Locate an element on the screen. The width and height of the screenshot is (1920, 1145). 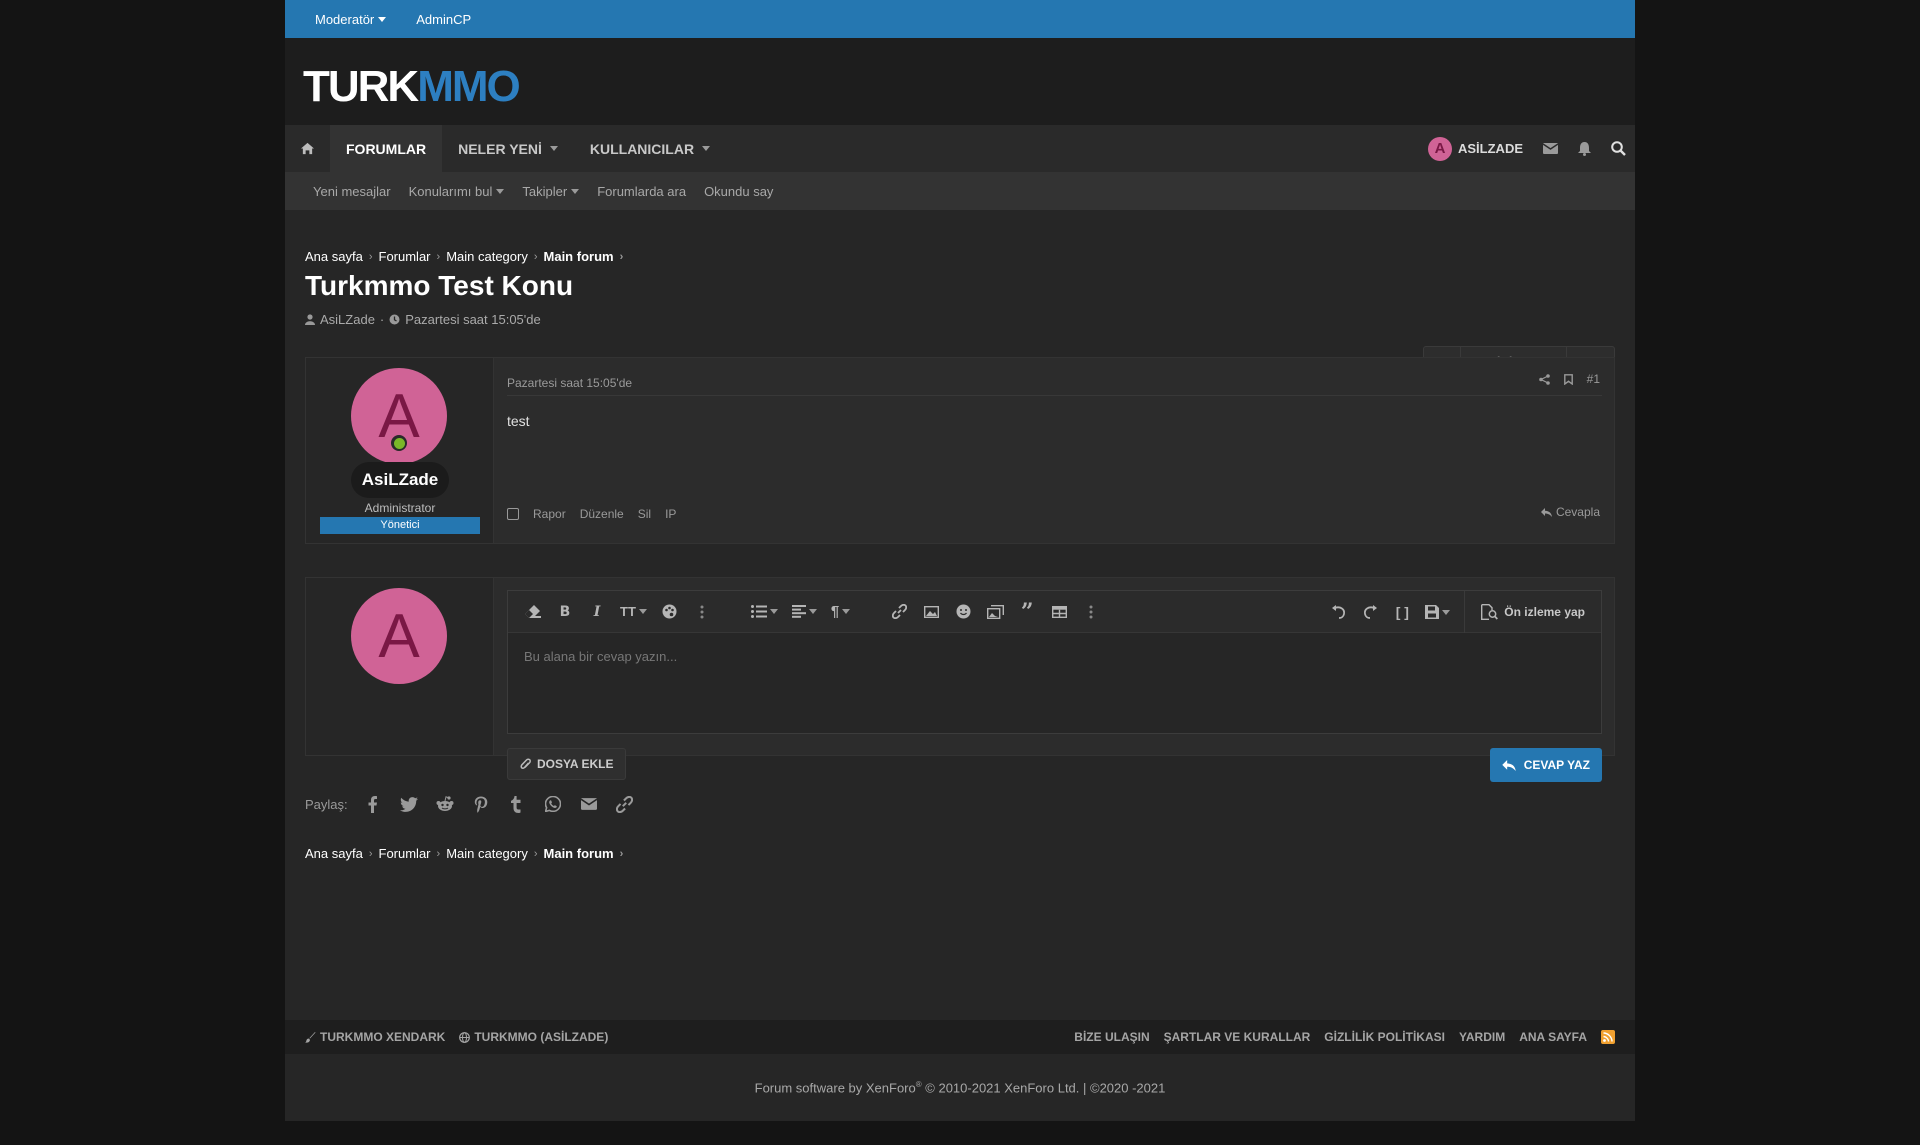
bell-icon is located at coordinates (1584, 148).